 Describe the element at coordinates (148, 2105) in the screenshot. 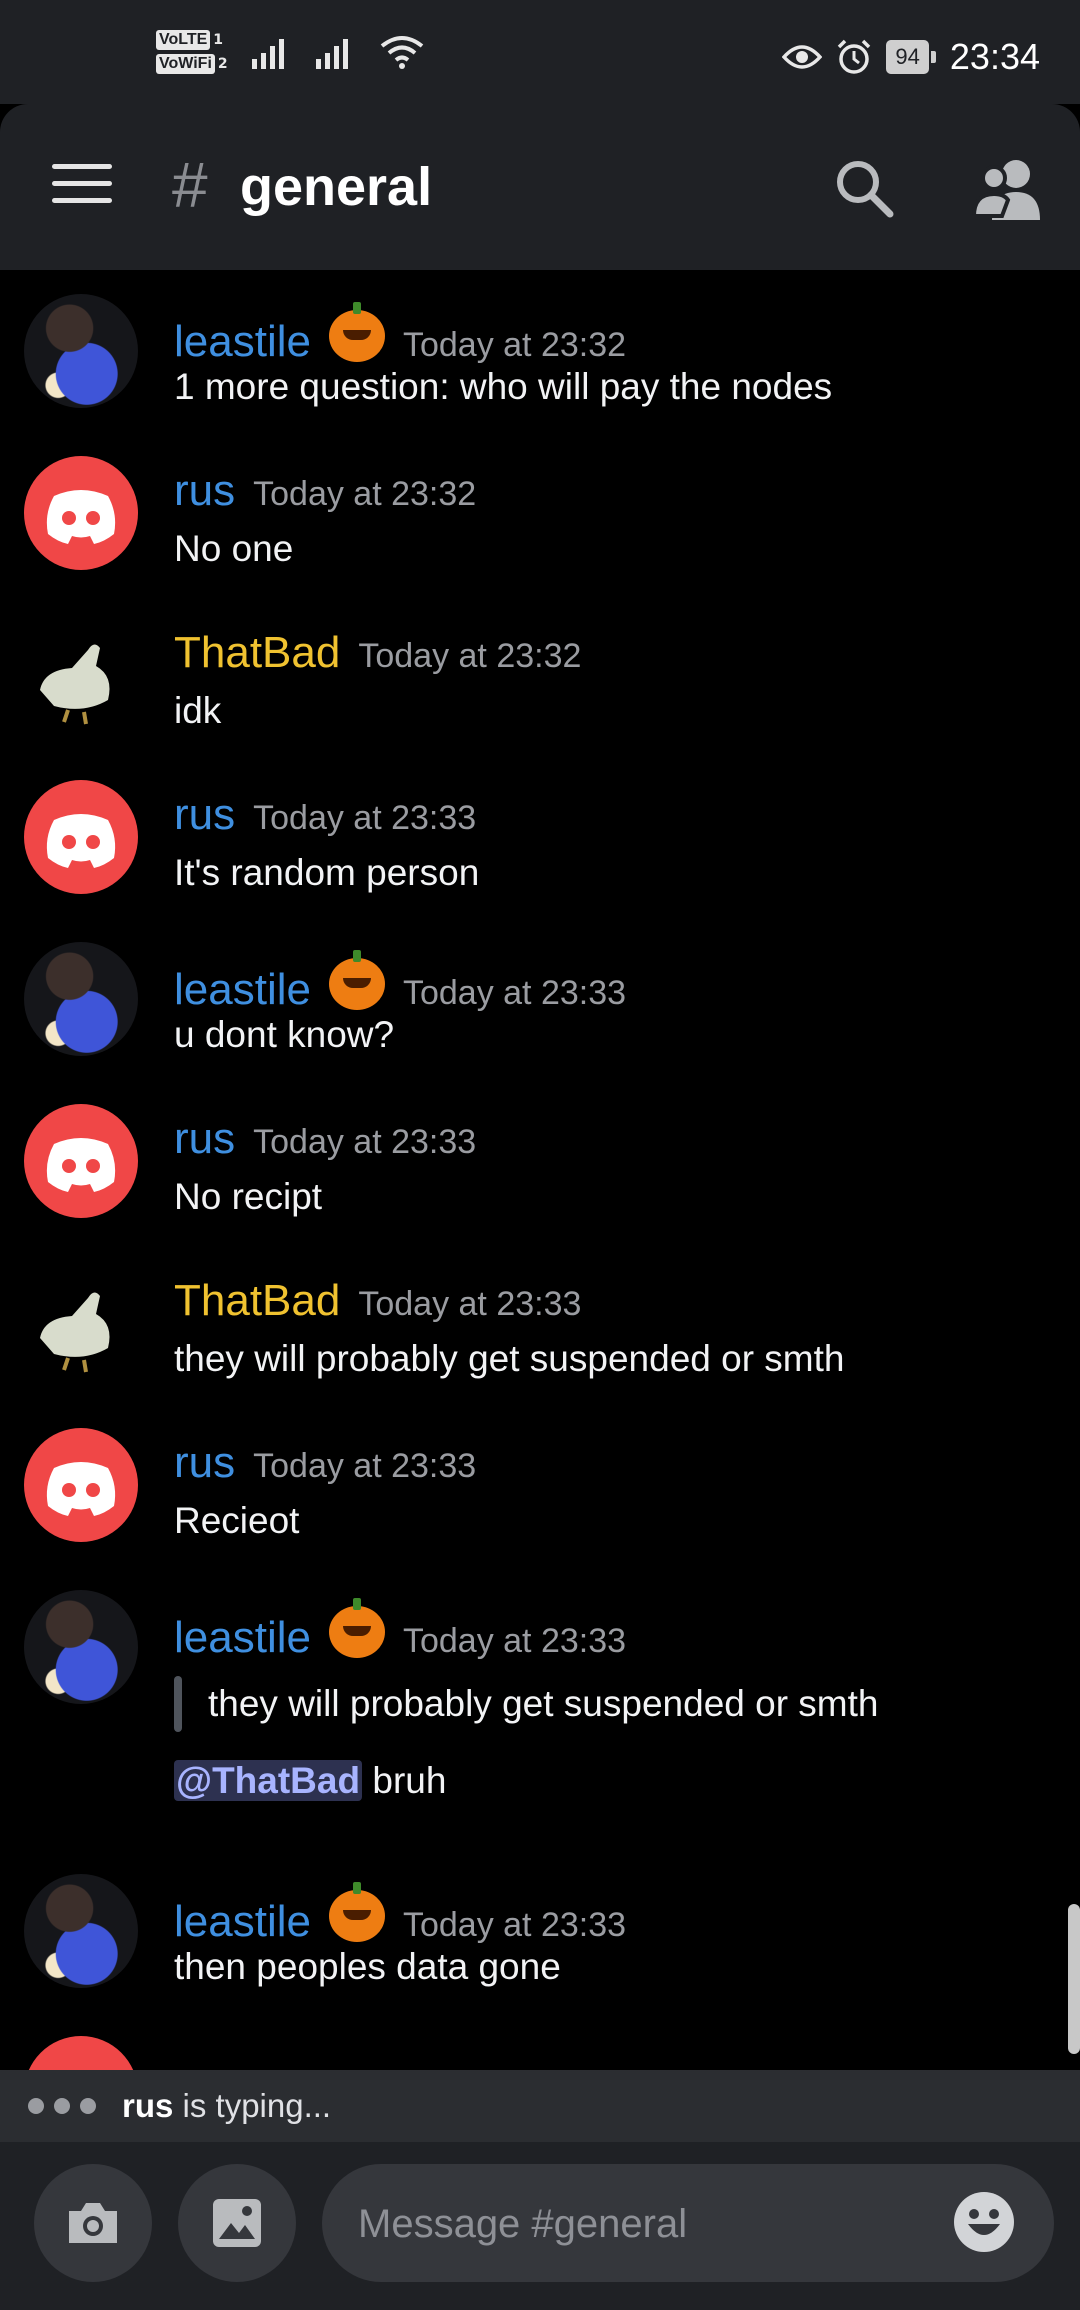

I see `typing-user: rus` at that location.